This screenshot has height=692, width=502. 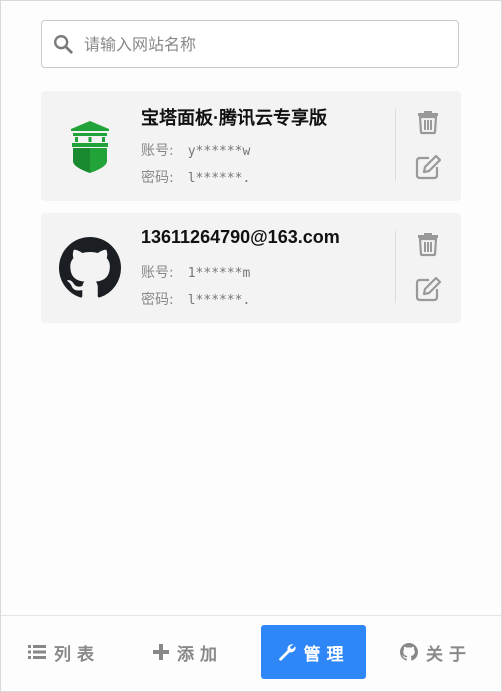 I want to click on search-box, so click(x=250, y=44).